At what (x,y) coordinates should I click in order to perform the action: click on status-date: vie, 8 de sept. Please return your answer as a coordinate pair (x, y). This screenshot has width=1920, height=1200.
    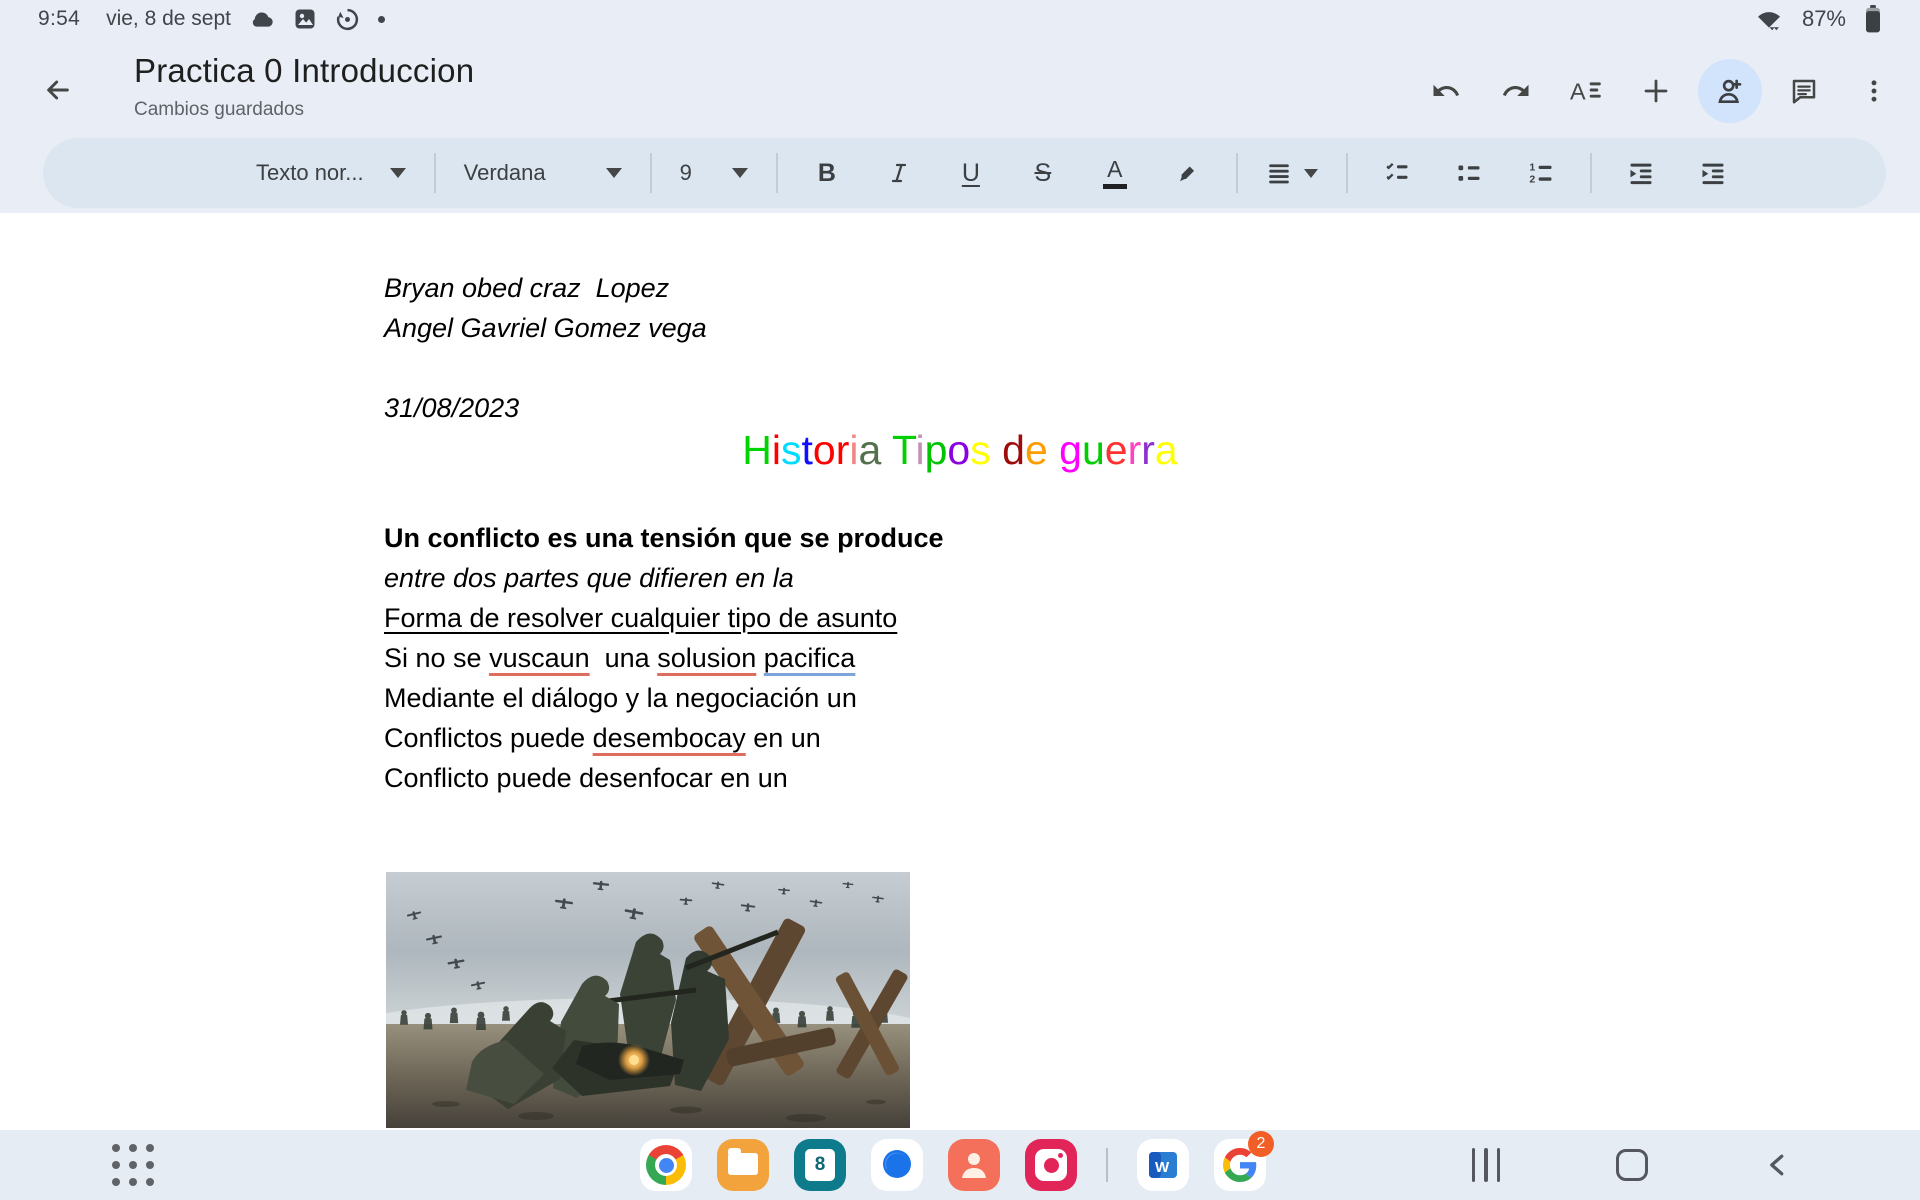
    Looking at the image, I should click on (168, 18).